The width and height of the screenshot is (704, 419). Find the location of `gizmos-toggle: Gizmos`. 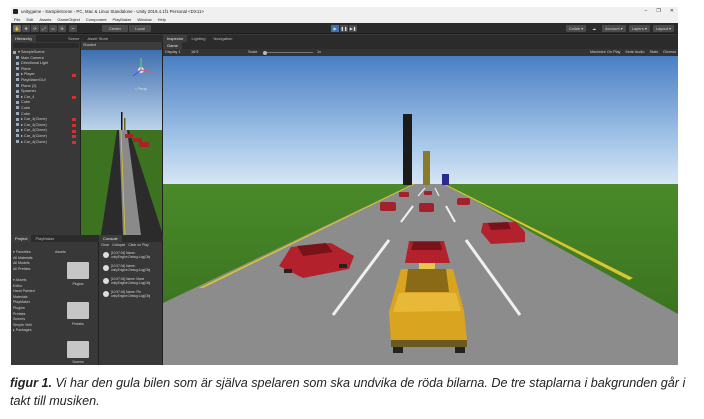

gizmos-toggle: Gizmos is located at coordinates (669, 52).